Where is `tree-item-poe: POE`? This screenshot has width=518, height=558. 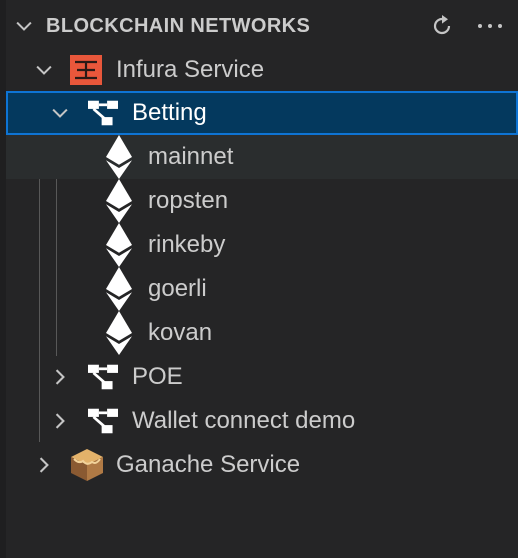 tree-item-poe: POE is located at coordinates (262, 377).